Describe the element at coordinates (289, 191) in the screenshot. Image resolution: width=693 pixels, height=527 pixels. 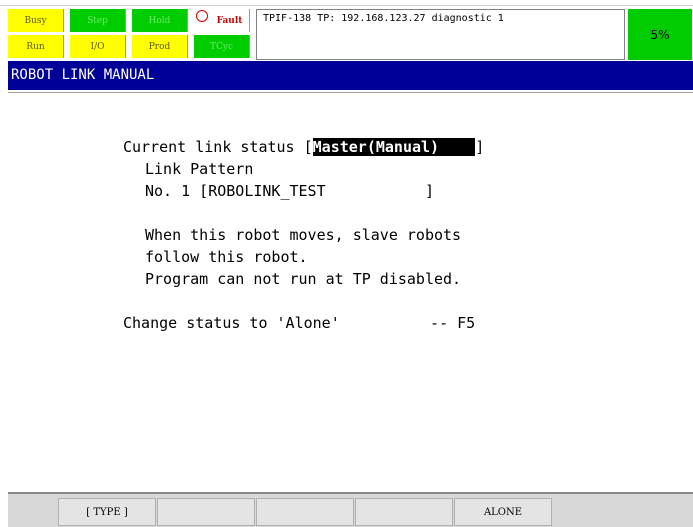
I see `link-pattern-value: No. 1 [ROBOLINK_TEST ]` at that location.